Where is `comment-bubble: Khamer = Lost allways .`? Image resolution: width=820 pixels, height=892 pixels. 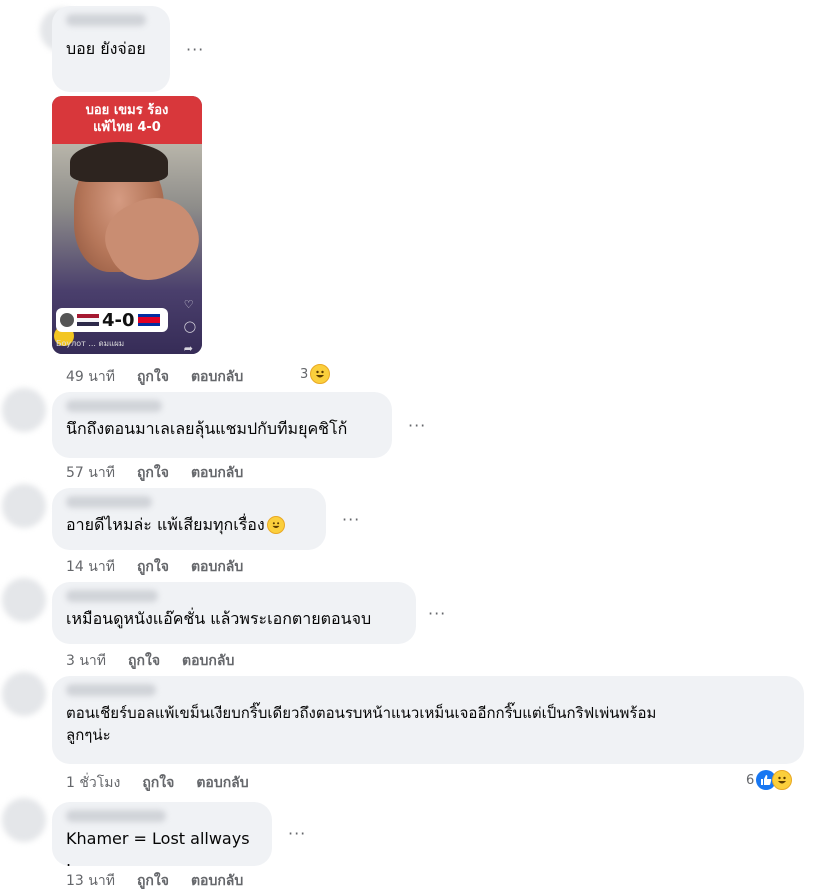
comment-bubble: Khamer = Lost allways . is located at coordinates (162, 836).